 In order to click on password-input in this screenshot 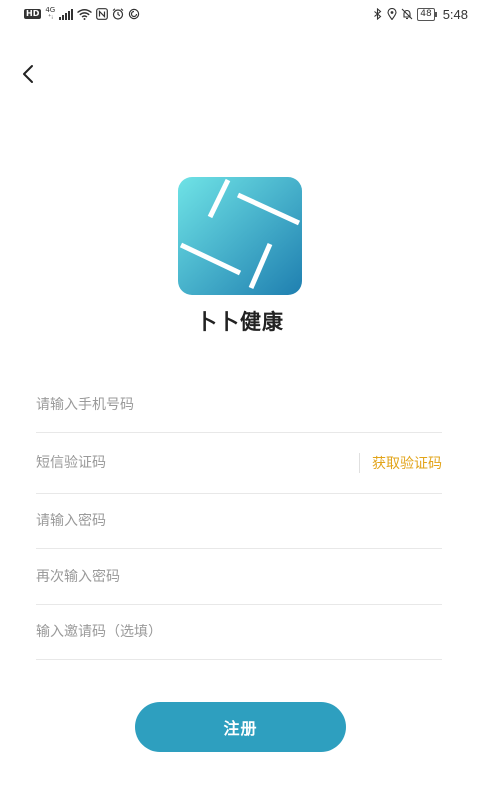, I will do `click(239, 521)`.